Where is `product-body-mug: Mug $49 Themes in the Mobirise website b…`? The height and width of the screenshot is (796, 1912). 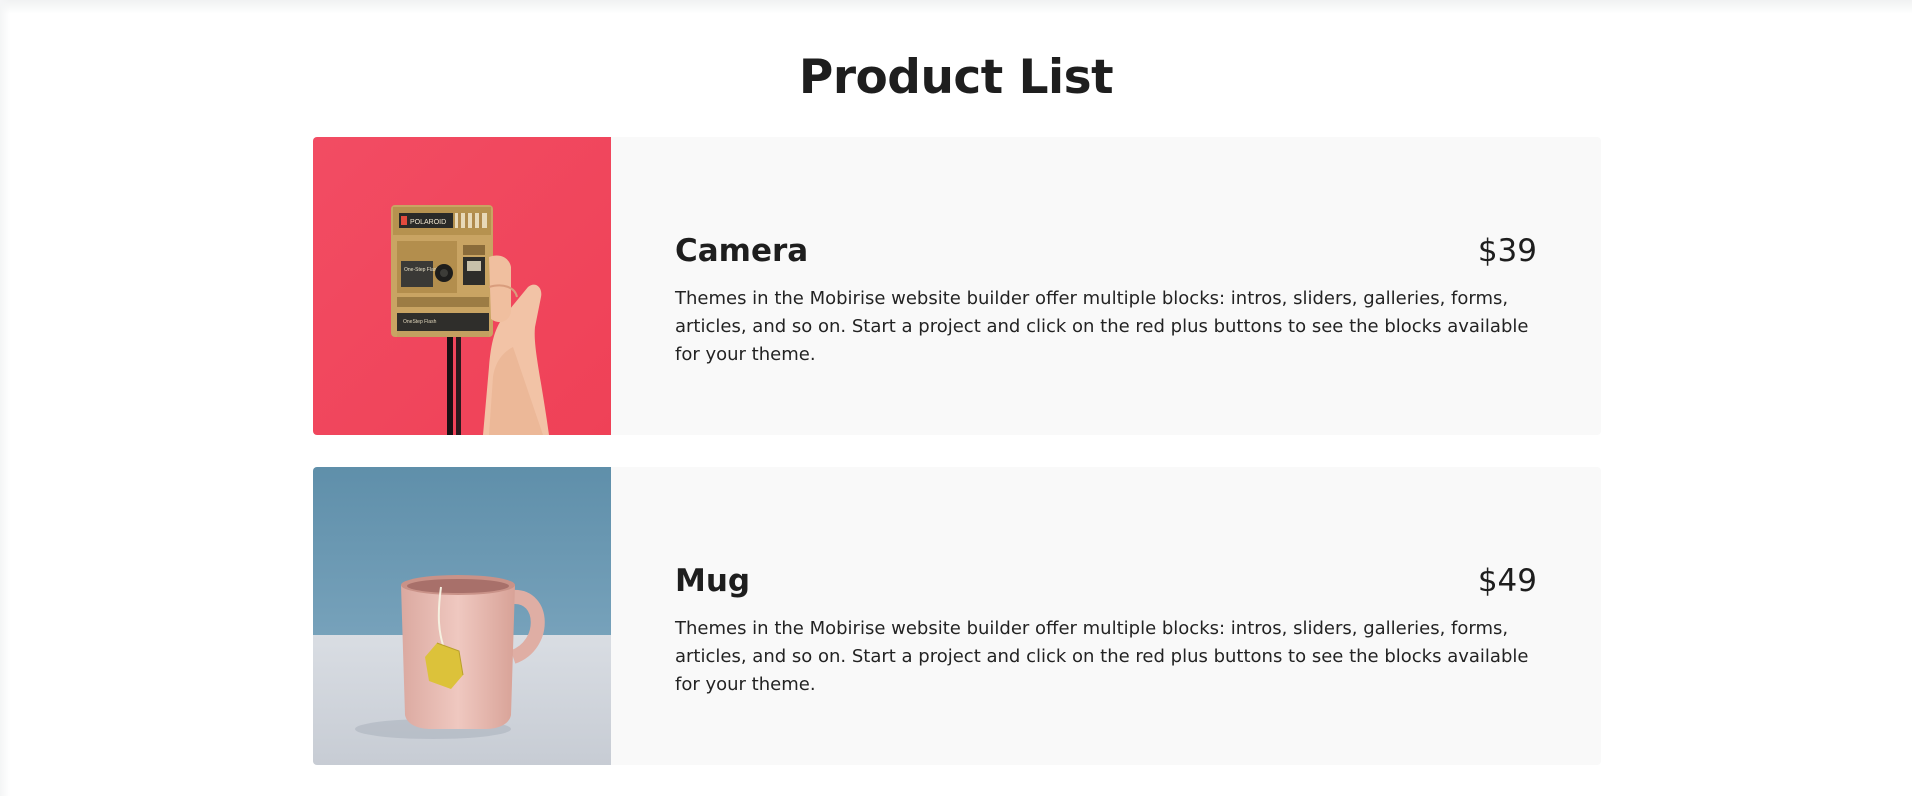
product-body-mug: Mug $49 Themes in the Mobirise website b… is located at coordinates (1106, 629).